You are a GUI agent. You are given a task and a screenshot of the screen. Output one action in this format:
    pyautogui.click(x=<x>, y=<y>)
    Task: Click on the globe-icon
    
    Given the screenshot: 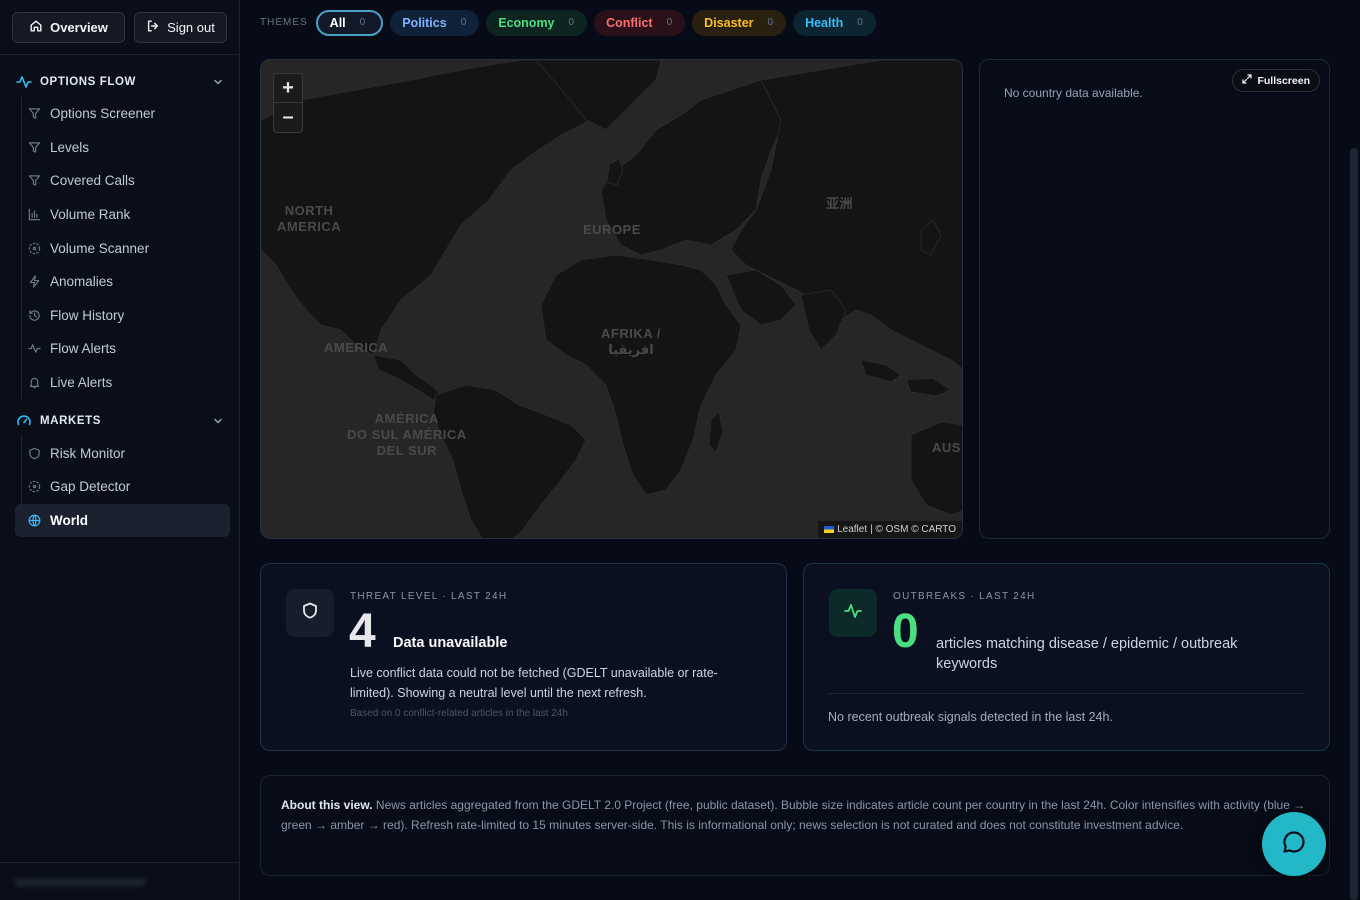 What is the action you would take?
    pyautogui.click(x=34, y=520)
    